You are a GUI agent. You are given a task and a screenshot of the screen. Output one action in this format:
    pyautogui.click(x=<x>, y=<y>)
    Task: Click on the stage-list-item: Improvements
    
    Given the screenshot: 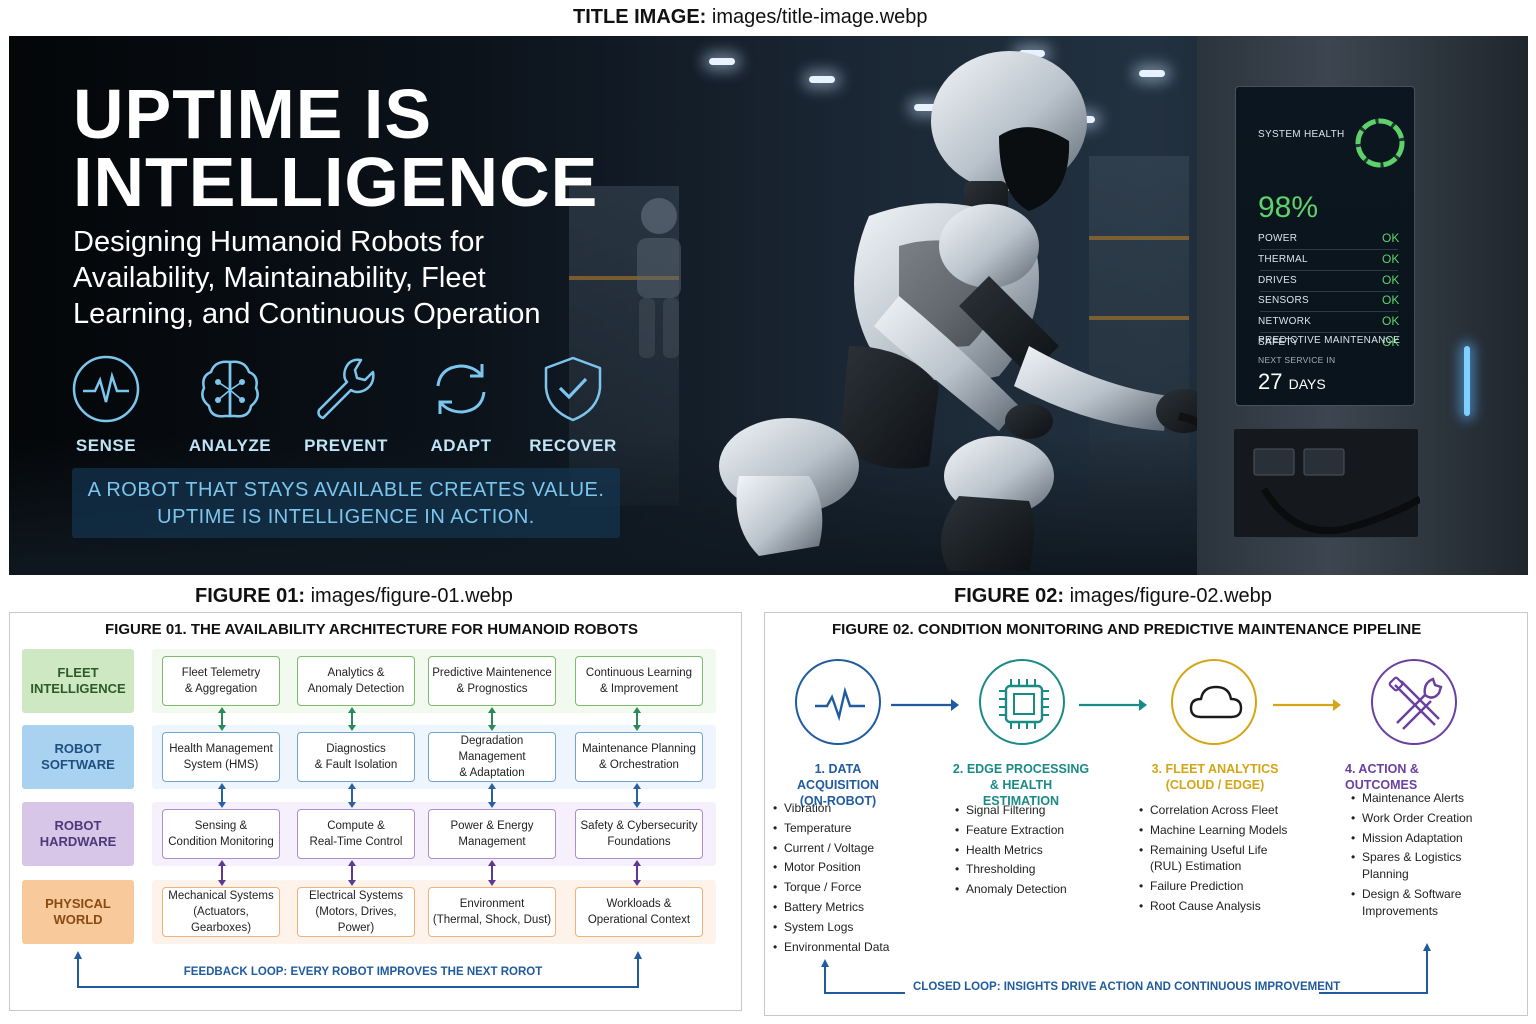 What is the action you would take?
    pyautogui.click(x=1400, y=910)
    